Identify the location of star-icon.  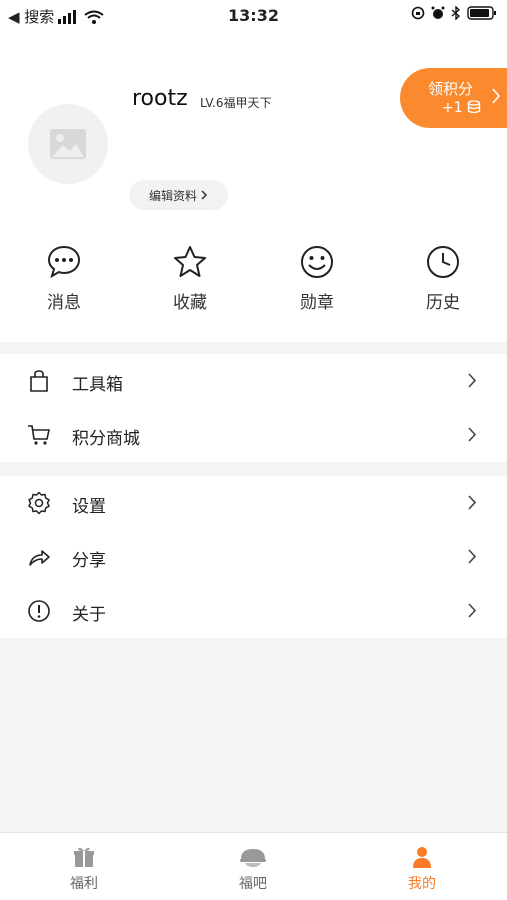
(190, 261).